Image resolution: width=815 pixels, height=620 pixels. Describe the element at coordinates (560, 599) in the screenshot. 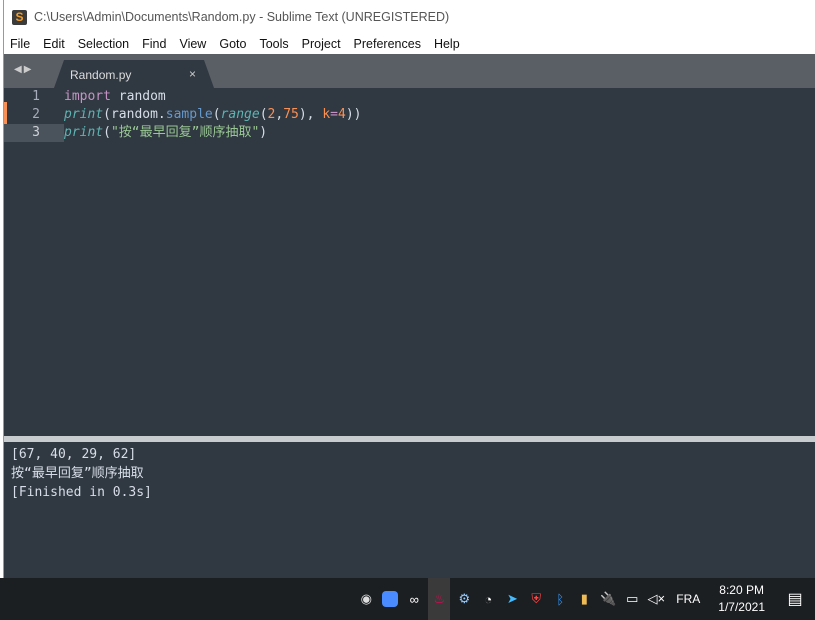

I see `bluetooth-icon: ᛒ` at that location.